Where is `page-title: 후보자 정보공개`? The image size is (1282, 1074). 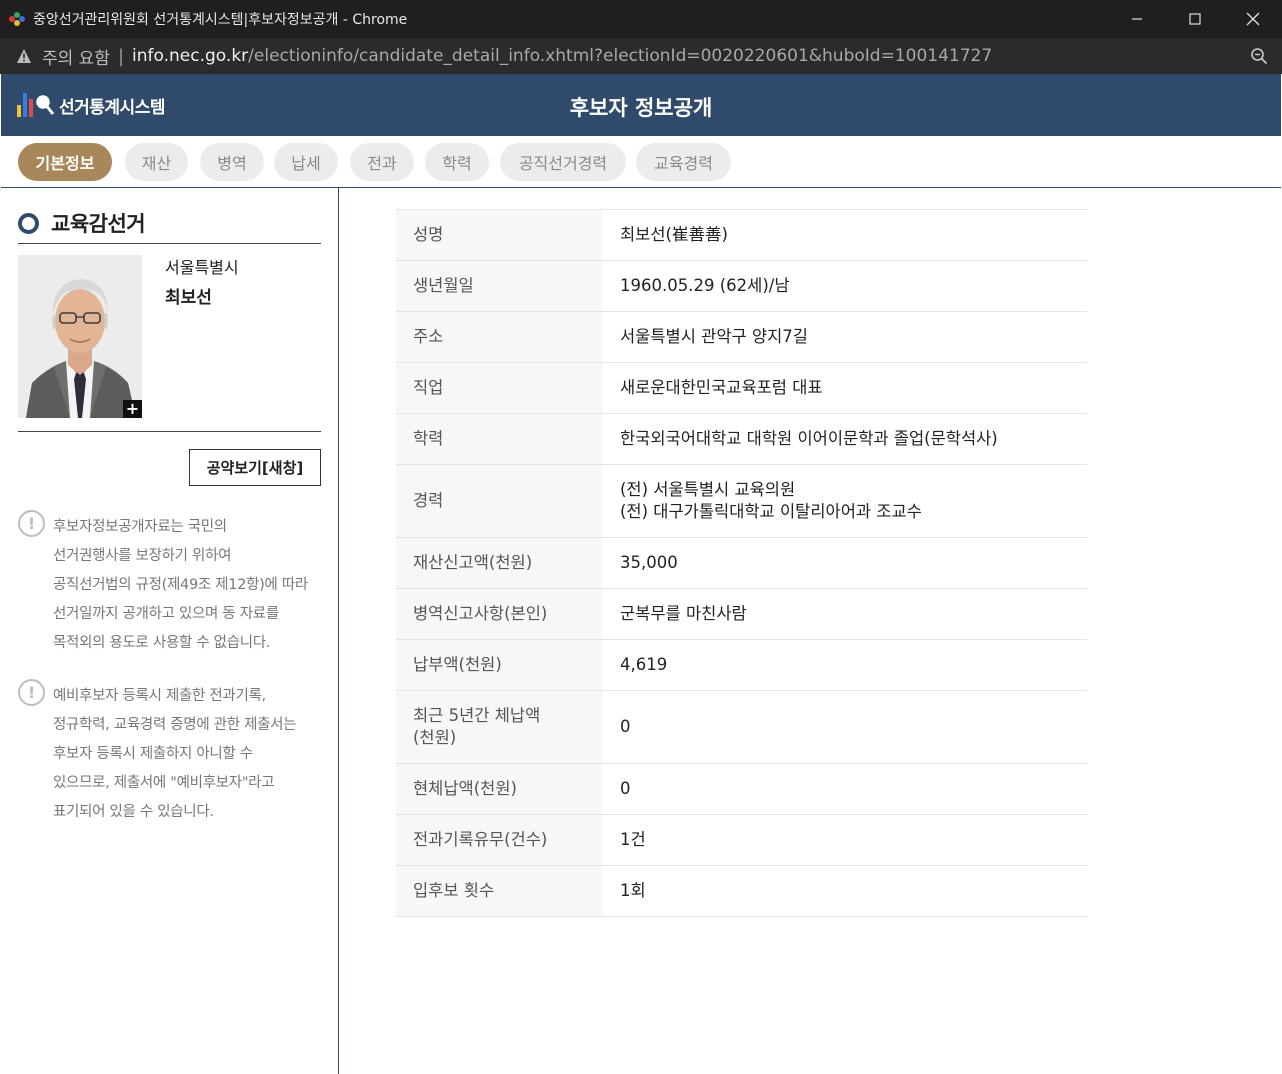 page-title: 후보자 정보공개 is located at coordinates (641, 108).